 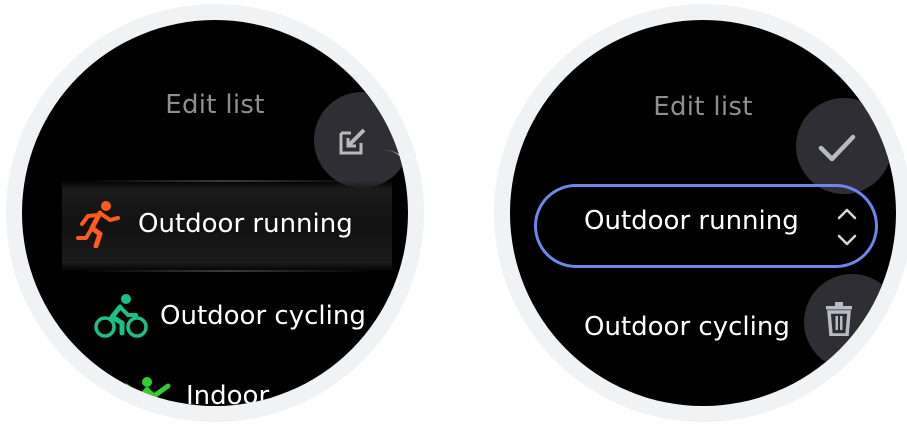 I want to click on list-item-label: Outdoor running, so click(x=245, y=224).